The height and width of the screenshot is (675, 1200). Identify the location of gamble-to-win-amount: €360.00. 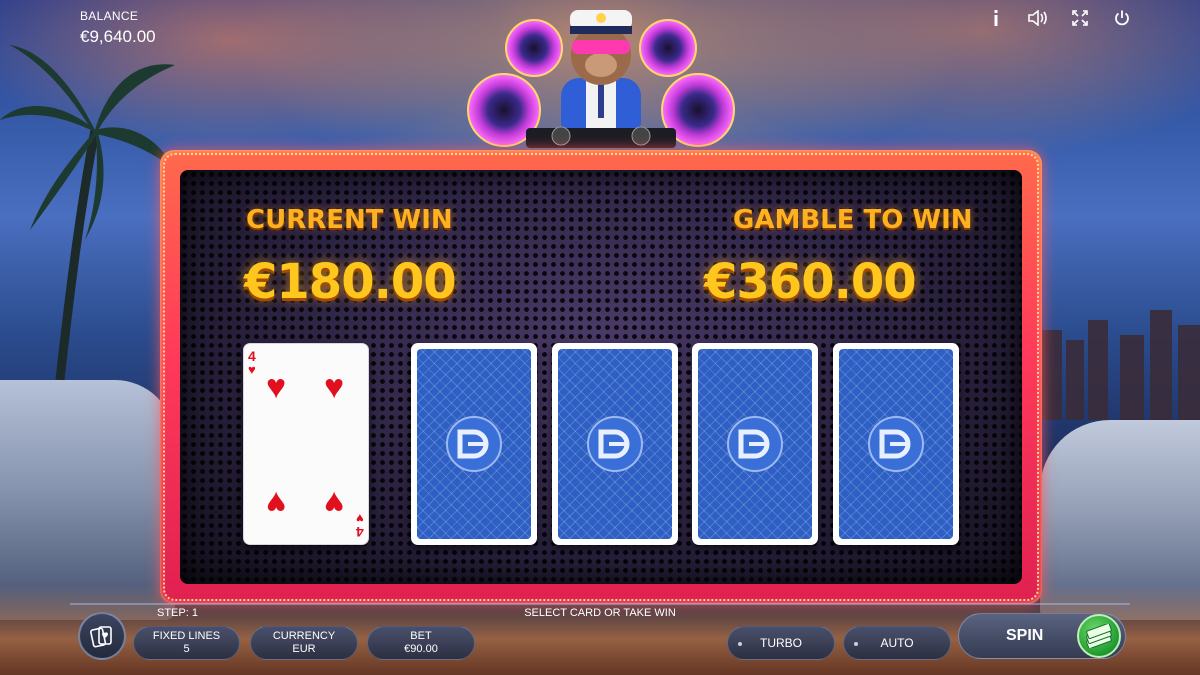
(810, 282).